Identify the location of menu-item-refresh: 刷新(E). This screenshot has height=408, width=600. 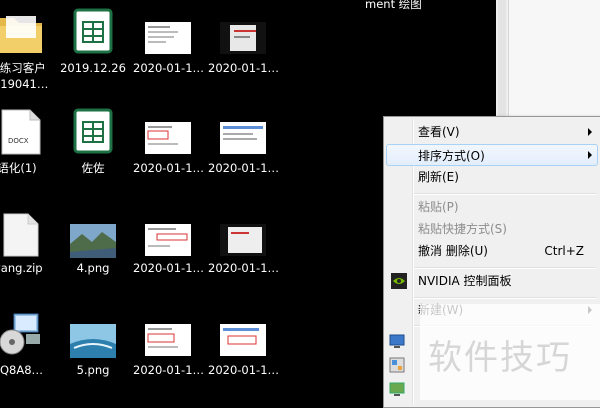
(492, 177).